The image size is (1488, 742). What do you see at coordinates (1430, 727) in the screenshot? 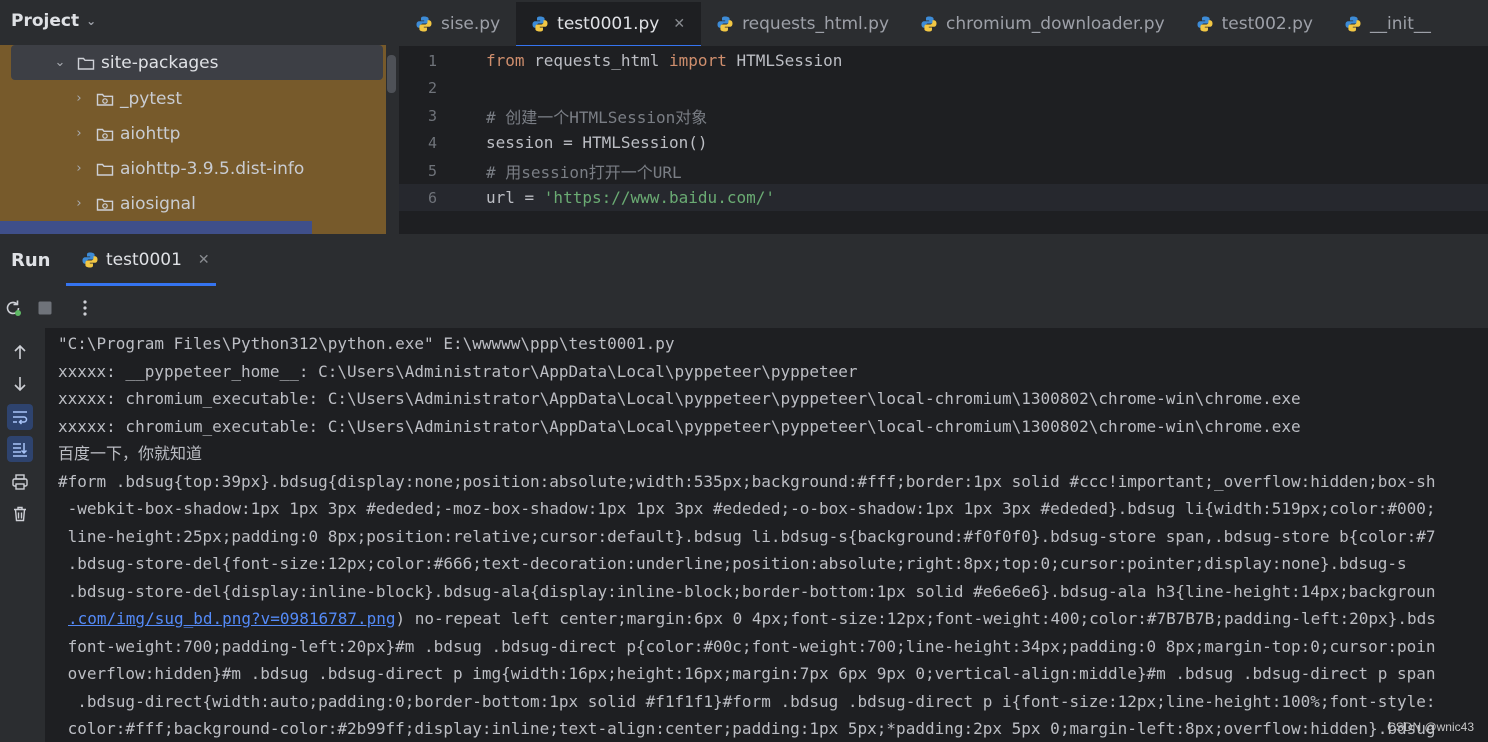
I see `watermark: CSDN @wnic43` at bounding box center [1430, 727].